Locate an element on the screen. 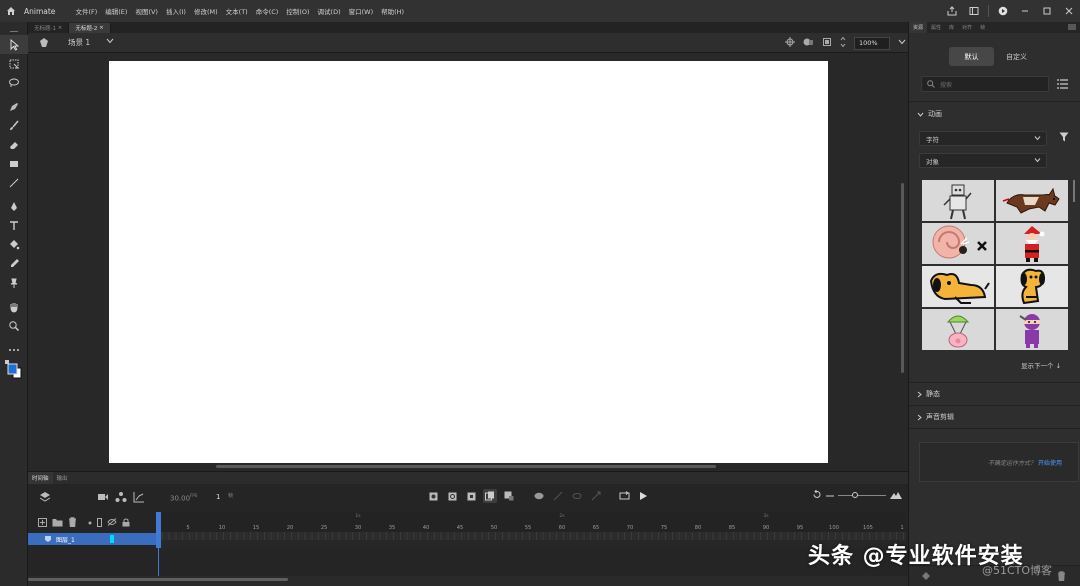 The height and width of the screenshot is (586, 1080). hand-tool-icon is located at coordinates (14, 306).